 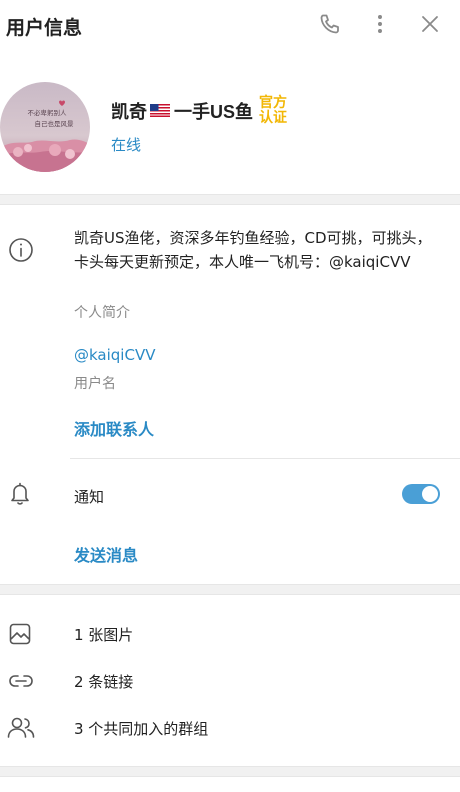 I want to click on toggle-knob, so click(x=430, y=494).